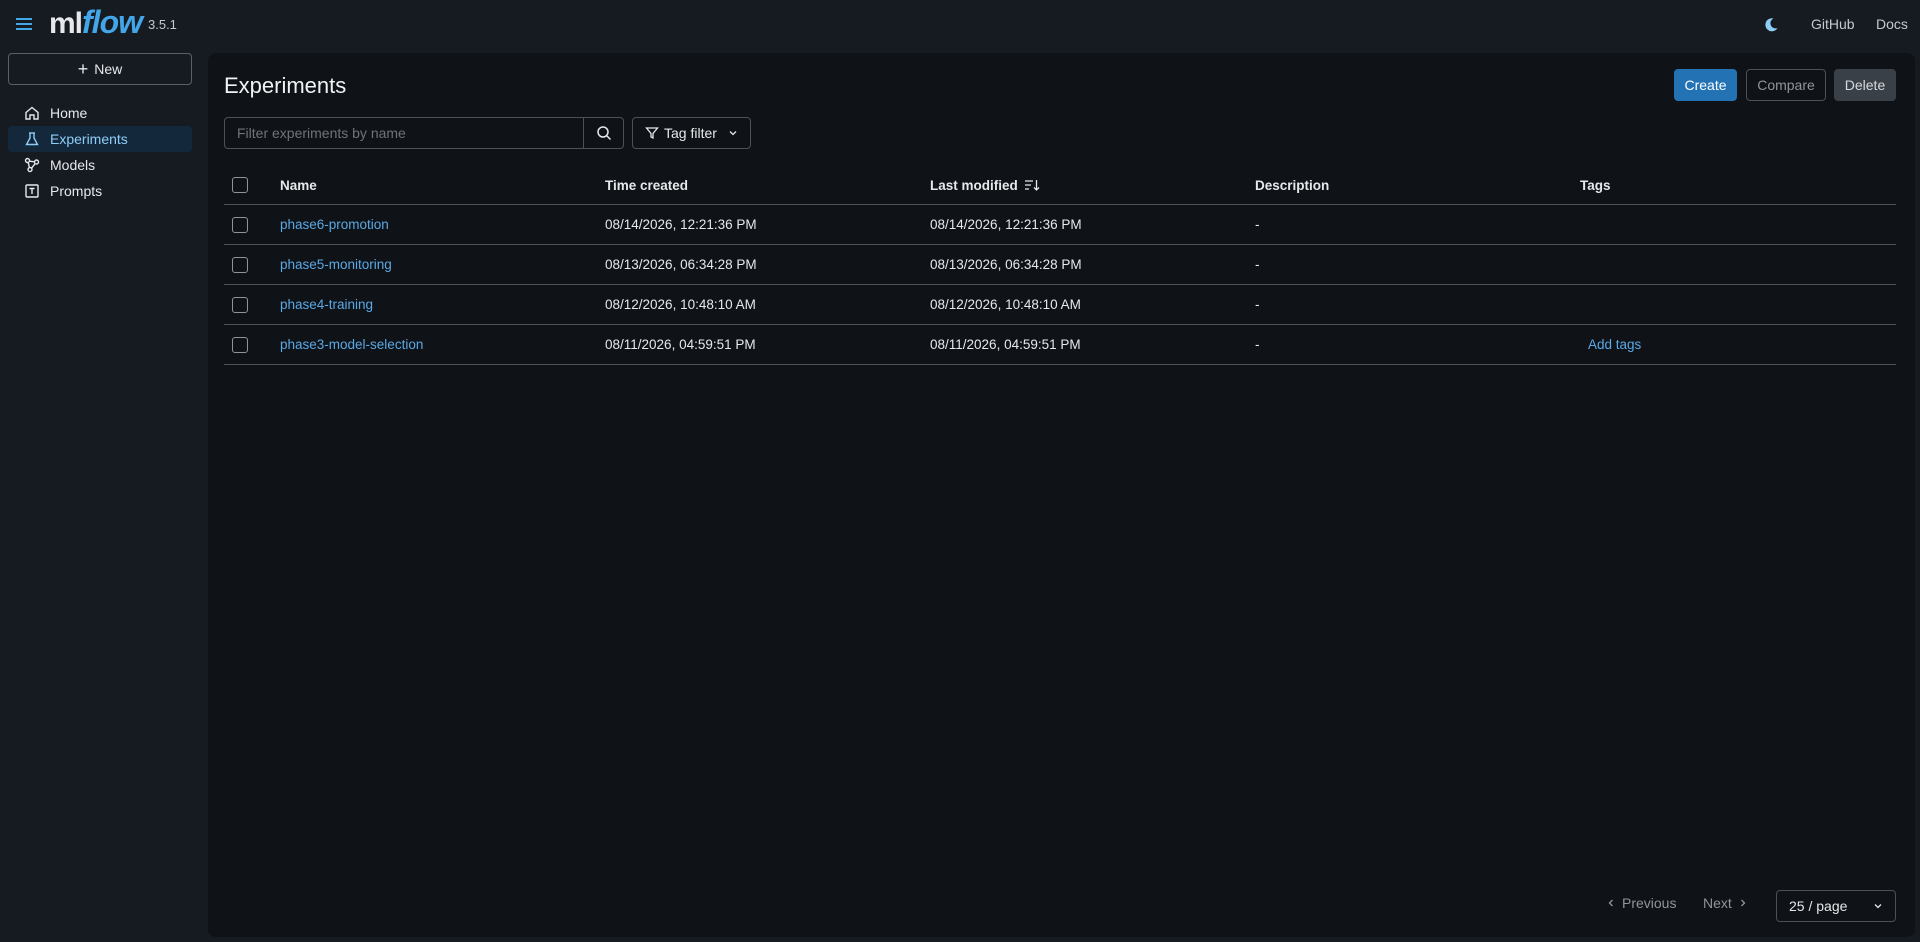  I want to click on chevron-left-icon, so click(1610, 903).